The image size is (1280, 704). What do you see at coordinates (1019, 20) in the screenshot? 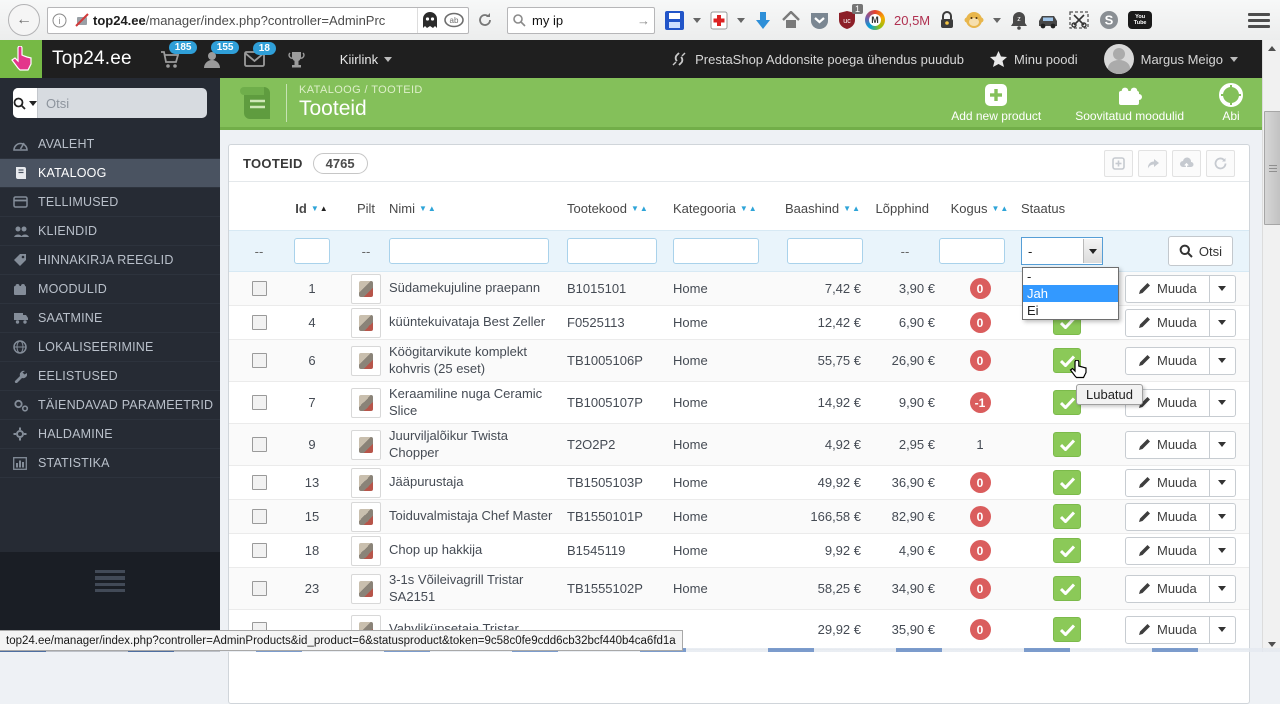
I see `snooze-bell-icon: z` at bounding box center [1019, 20].